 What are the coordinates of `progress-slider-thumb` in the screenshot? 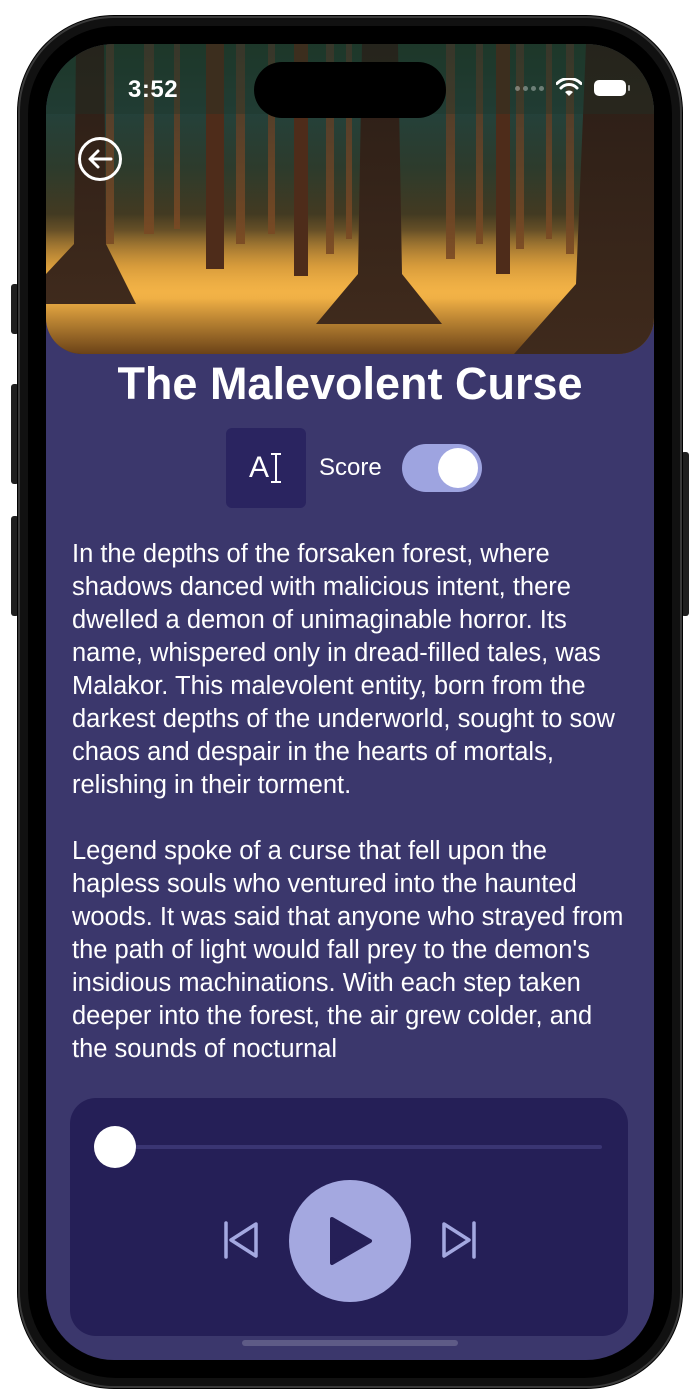 It's located at (115, 1147).